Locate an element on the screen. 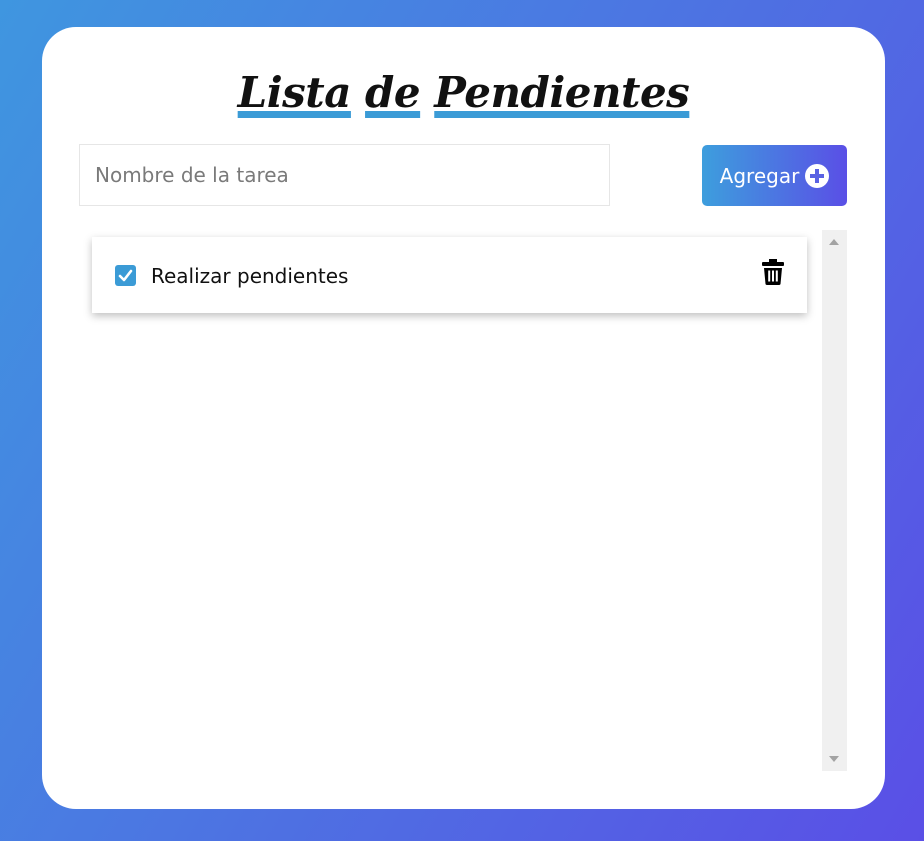 This screenshot has height=841, width=924. task-list: Realizar pendientes is located at coordinates (449, 275).